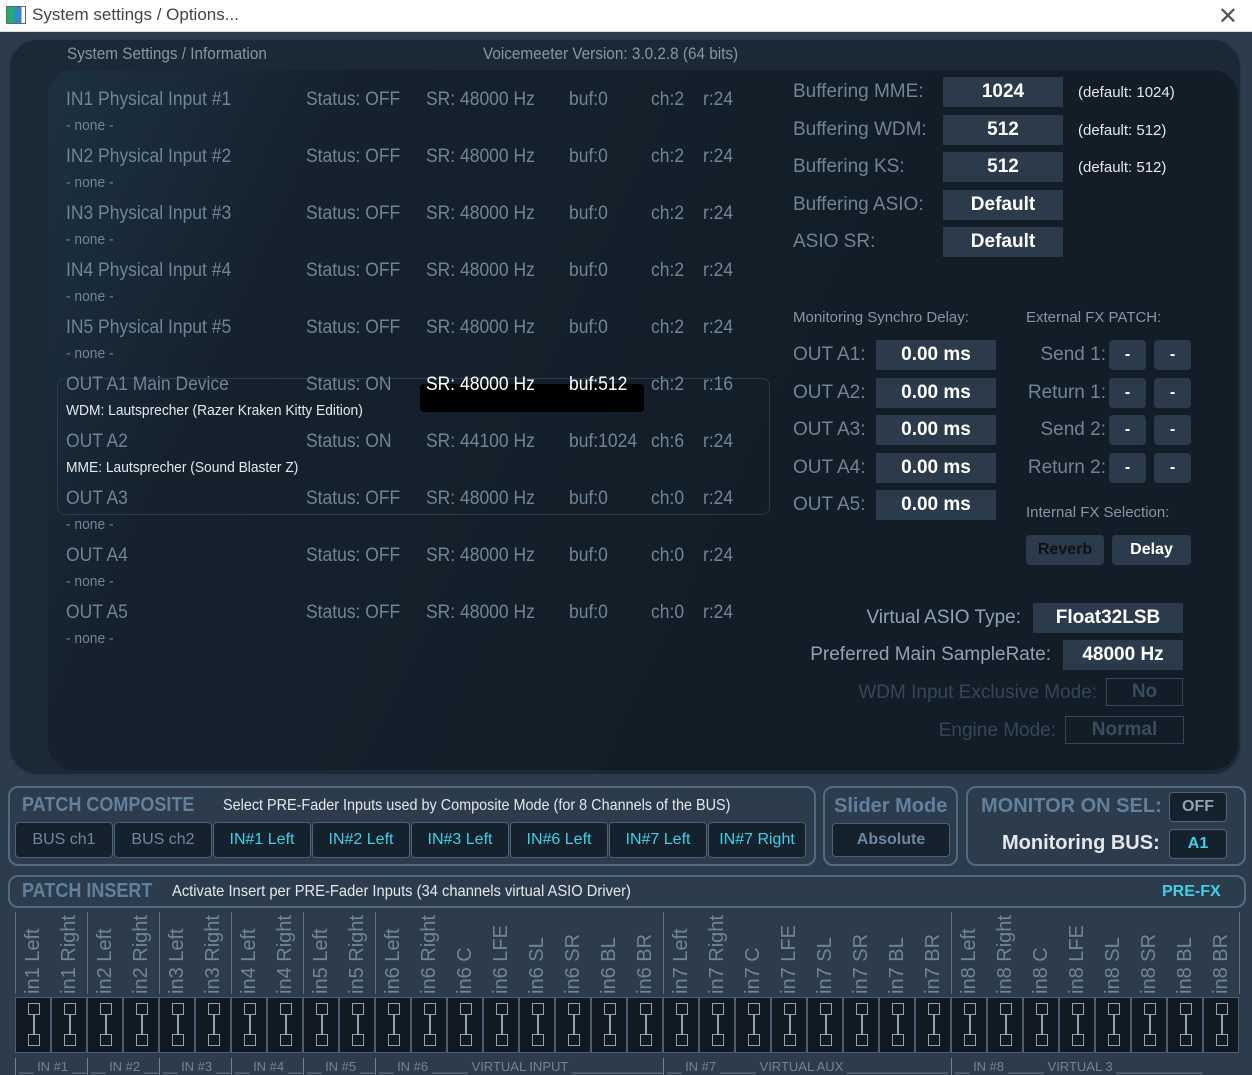 The height and width of the screenshot is (1075, 1252). What do you see at coordinates (588, 213) in the screenshot?
I see `device-buf: buf:0` at bounding box center [588, 213].